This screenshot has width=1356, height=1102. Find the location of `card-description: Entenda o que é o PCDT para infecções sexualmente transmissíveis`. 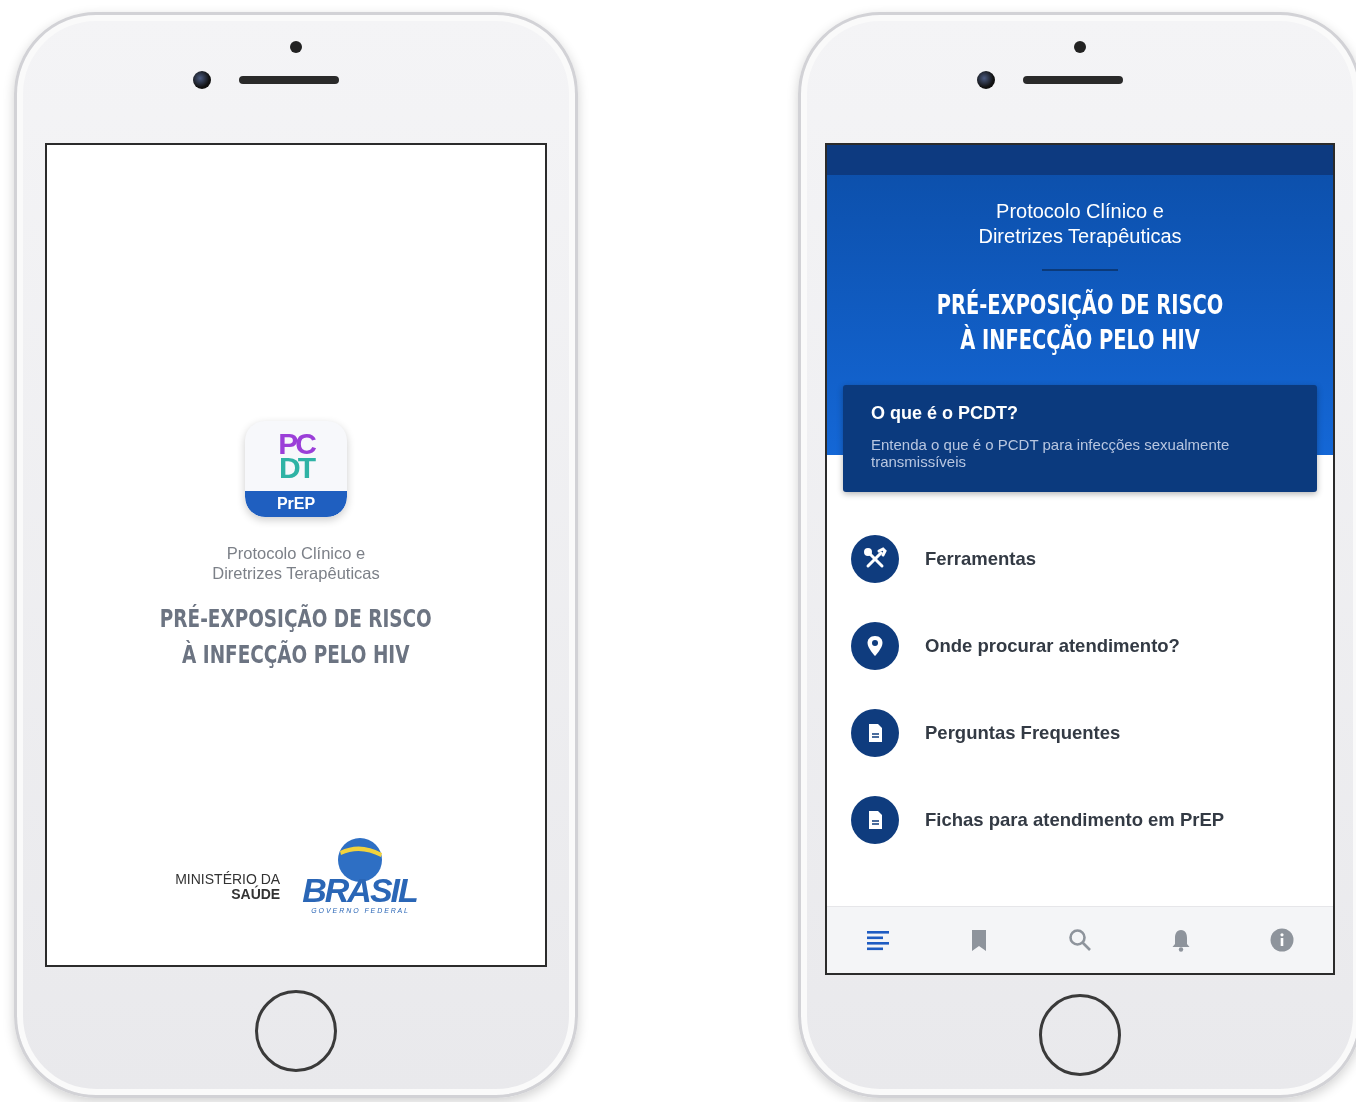

card-description: Entenda o que é o PCDT para infecções sexualmente transmissíveis is located at coordinates (1051, 453).